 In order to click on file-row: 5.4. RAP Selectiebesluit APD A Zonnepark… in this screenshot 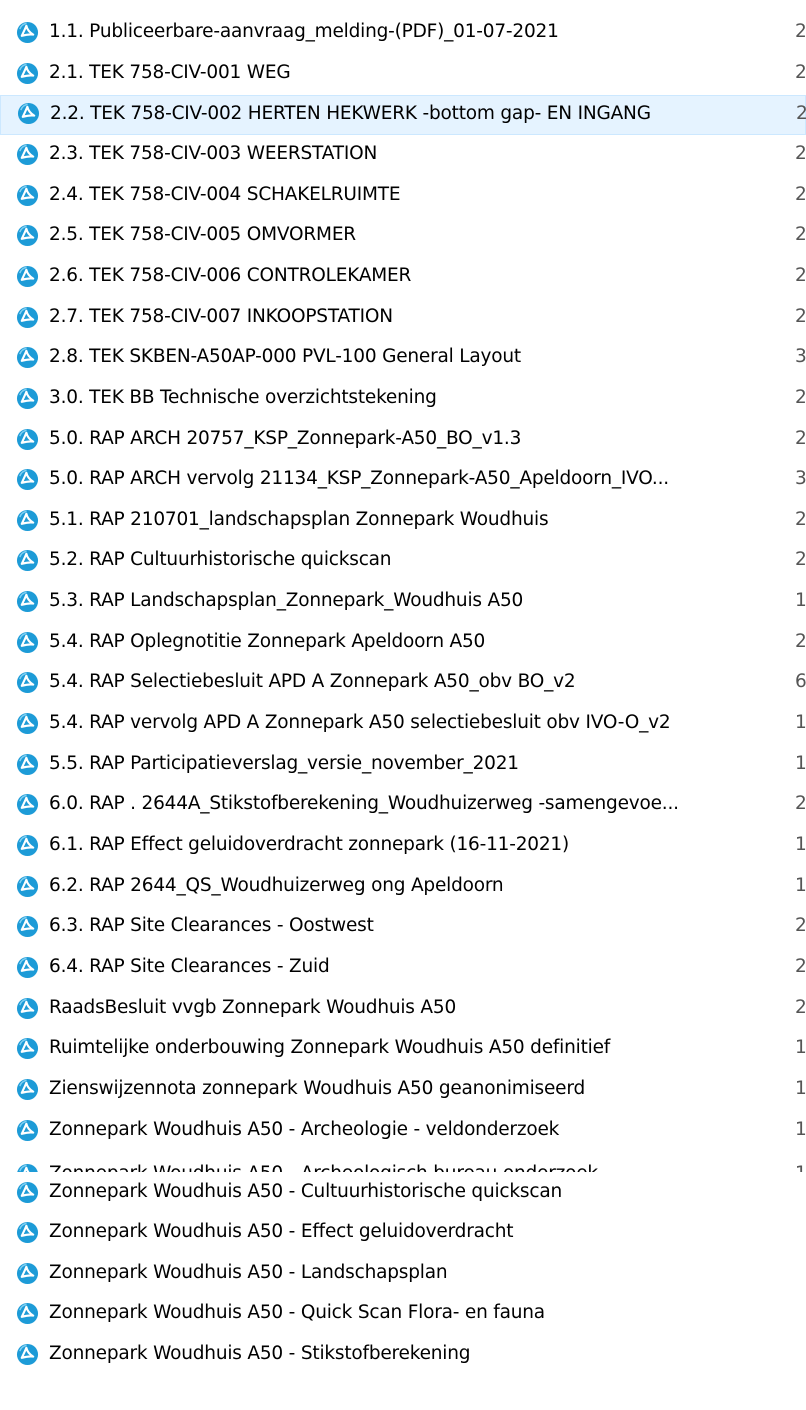, I will do `click(403, 682)`.